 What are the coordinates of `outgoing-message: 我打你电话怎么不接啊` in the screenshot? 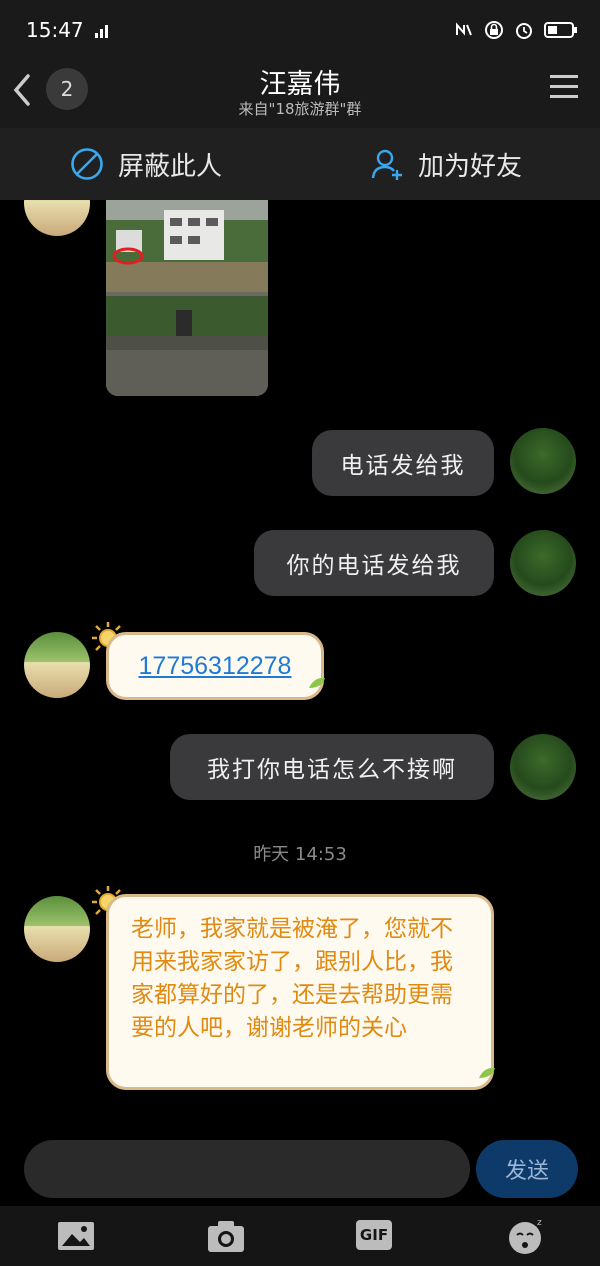 It's located at (332, 767).